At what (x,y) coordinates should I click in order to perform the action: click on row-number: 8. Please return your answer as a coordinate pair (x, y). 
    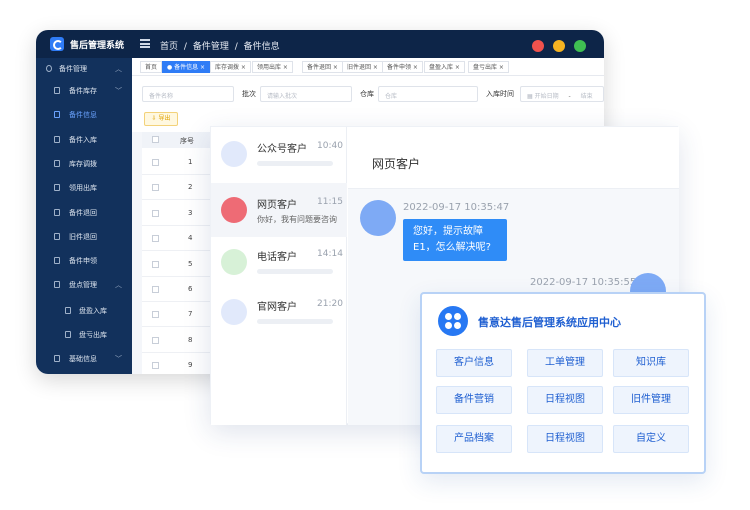
    Looking at the image, I should click on (190, 339).